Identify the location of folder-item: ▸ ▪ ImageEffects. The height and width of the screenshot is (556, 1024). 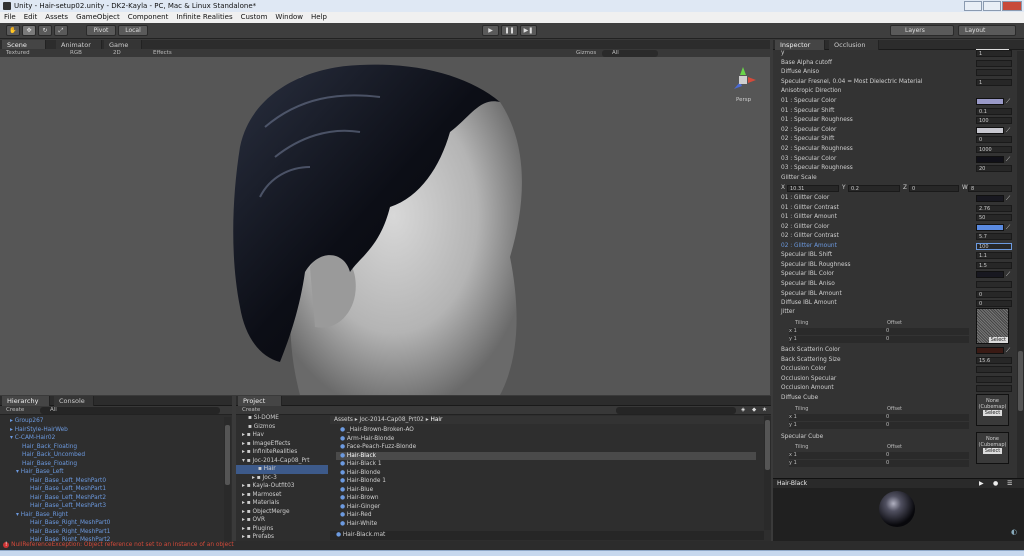
(282, 444).